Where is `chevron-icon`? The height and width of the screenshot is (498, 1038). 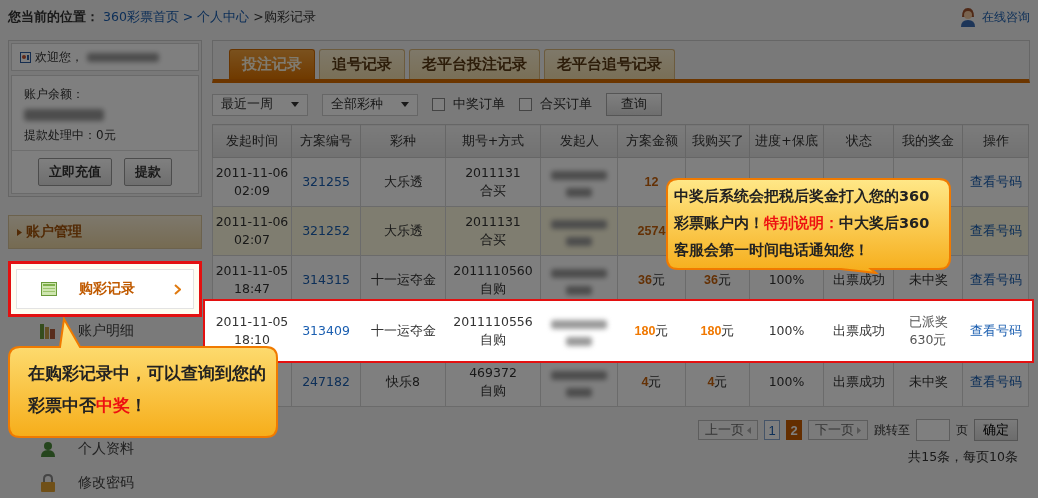 chevron-icon is located at coordinates (19, 232).